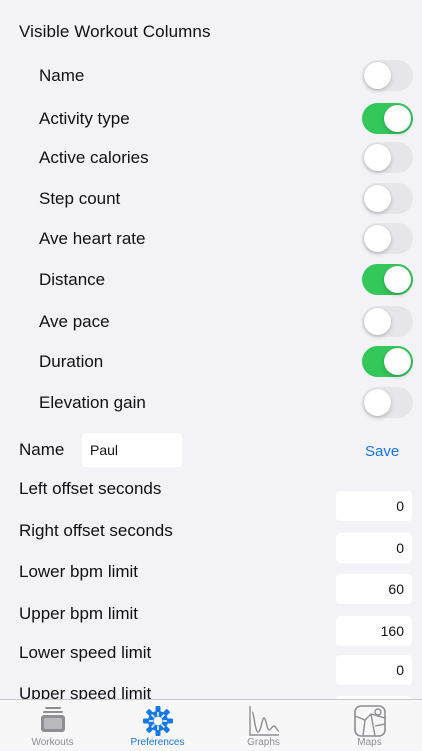 The image size is (422, 751). I want to click on left-offset-input: 0, so click(374, 506).